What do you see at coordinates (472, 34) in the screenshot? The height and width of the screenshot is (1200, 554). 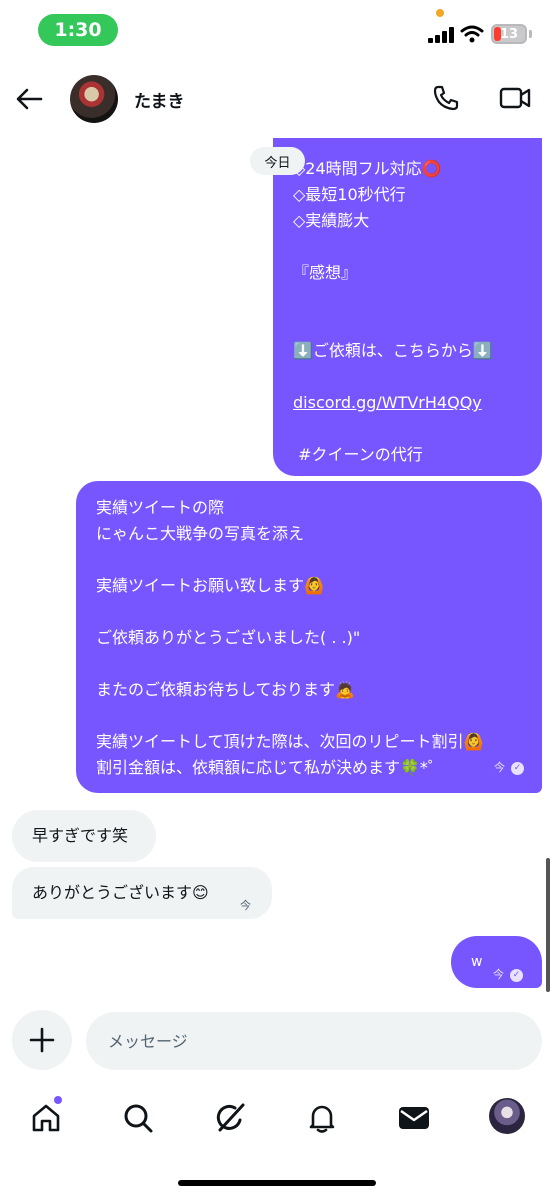 I see `wifi-icon` at bounding box center [472, 34].